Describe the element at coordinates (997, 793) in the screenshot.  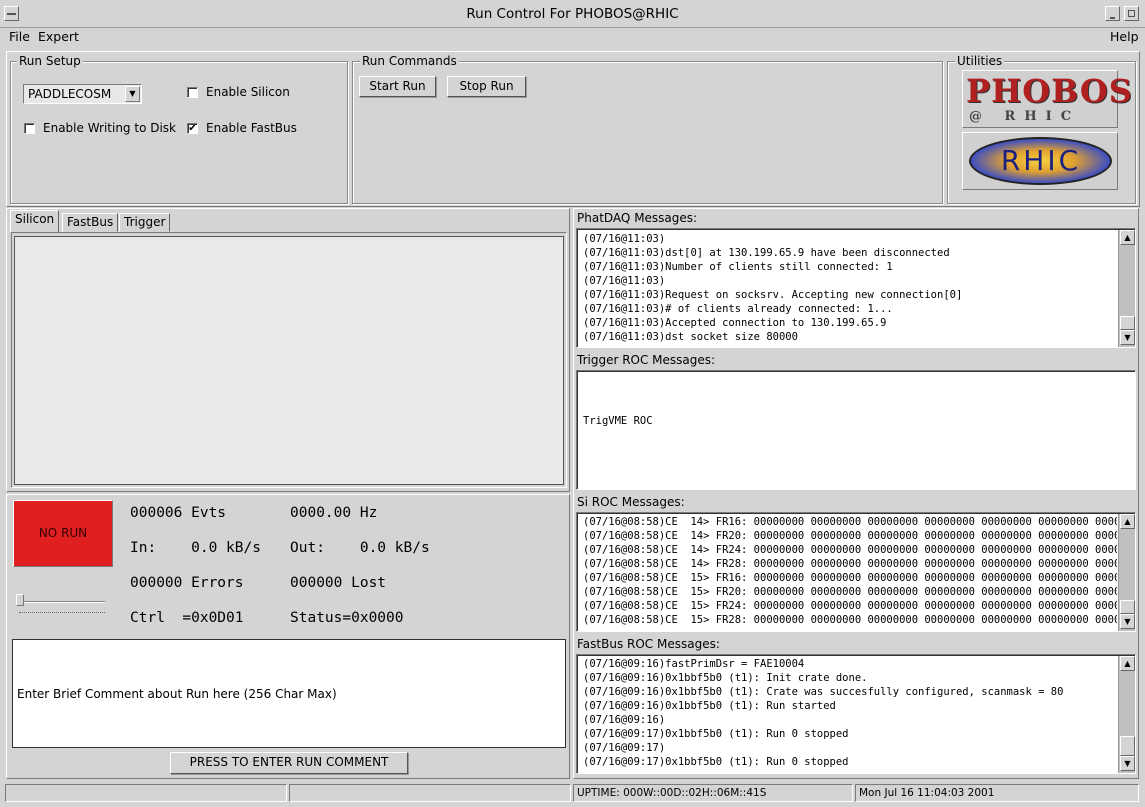
I see `datetime-display: Mon Jul 16 11:04:03 2001` at that location.